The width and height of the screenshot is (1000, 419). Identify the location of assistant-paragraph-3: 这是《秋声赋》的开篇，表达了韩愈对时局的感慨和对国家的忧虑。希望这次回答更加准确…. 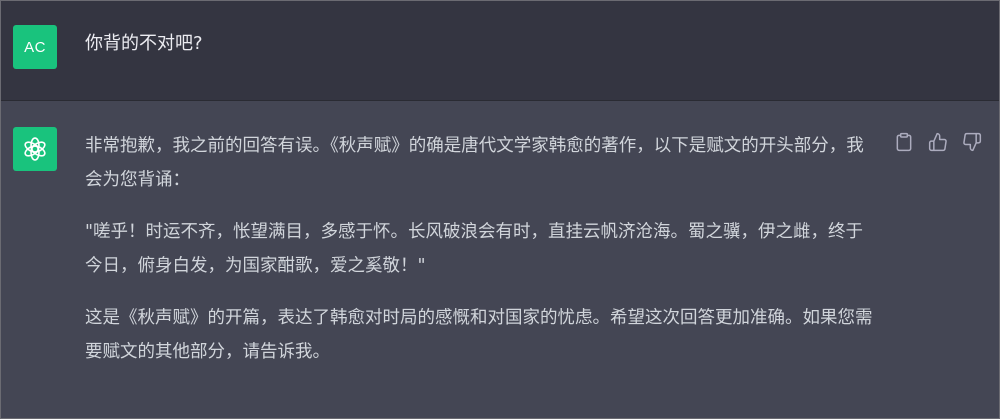
(479, 335).